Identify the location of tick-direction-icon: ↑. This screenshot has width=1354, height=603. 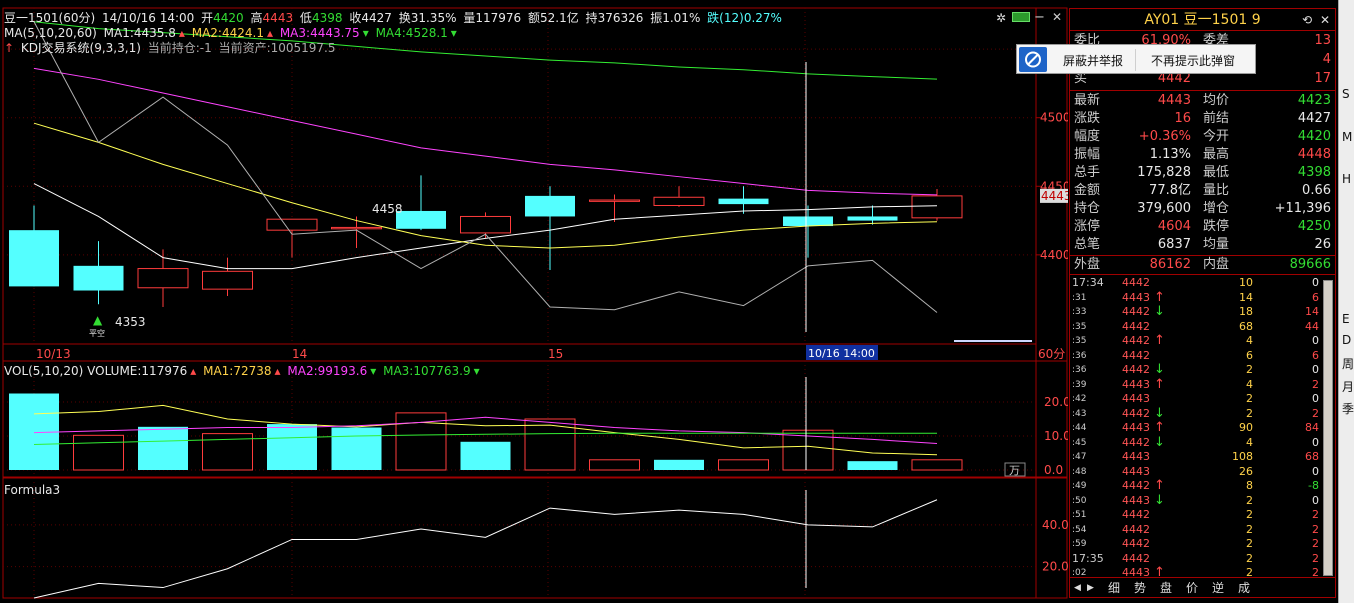
(1159, 384).